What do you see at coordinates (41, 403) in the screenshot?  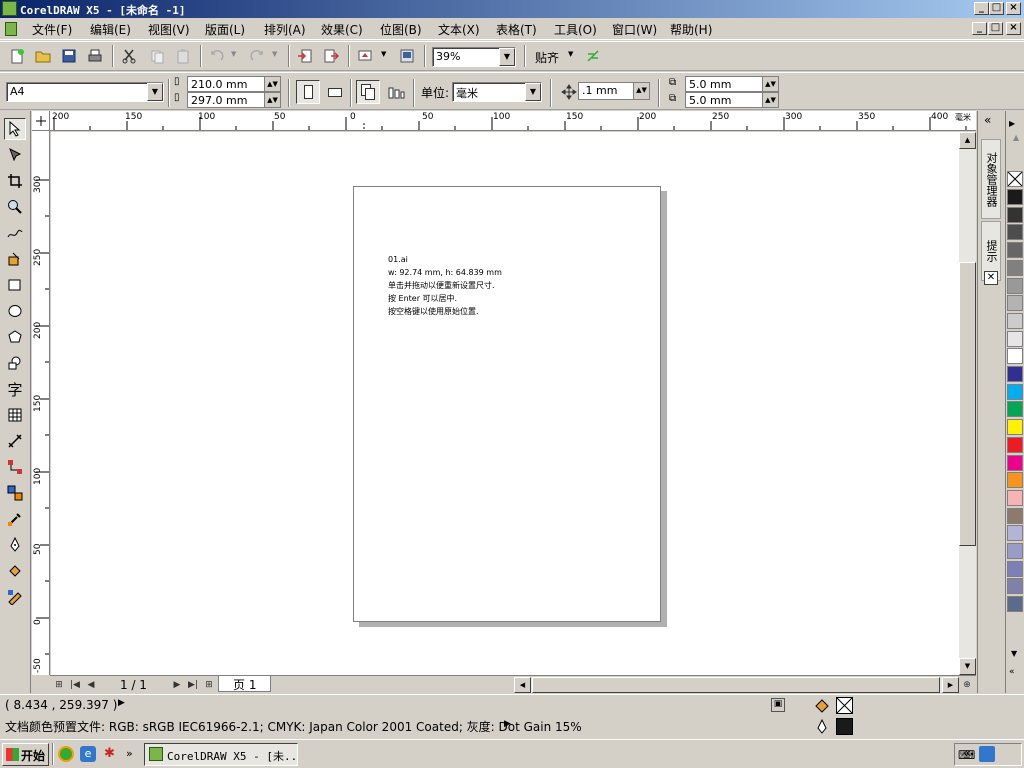 I see `vertical-ruler: 300 250 200 150 100 50 0 -50` at bounding box center [41, 403].